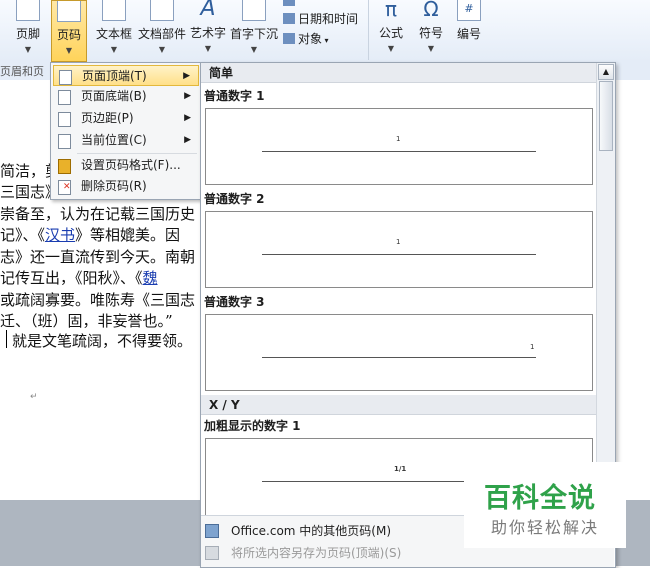  I want to click on textbox-button: 文本框 ▼, so click(114, 30).